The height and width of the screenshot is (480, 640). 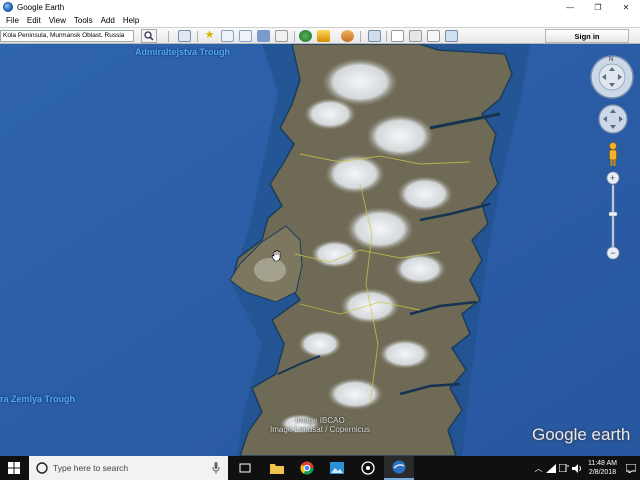 I want to click on menu-bar: File Edit View Tools Add Help, so click(x=320, y=20).